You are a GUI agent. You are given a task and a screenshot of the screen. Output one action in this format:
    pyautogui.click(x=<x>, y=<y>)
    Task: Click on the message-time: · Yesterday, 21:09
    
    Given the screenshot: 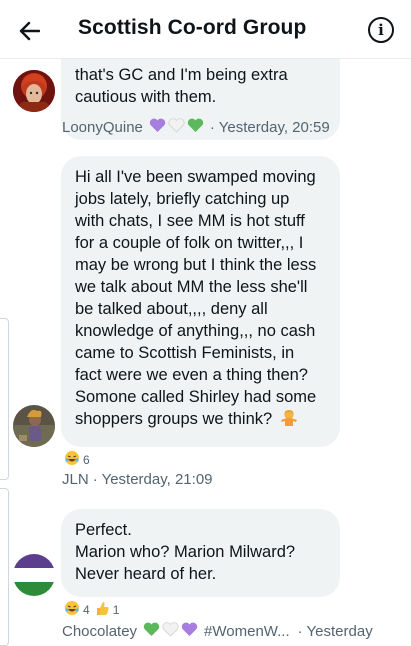 What is the action you would take?
    pyautogui.click(x=152, y=479)
    